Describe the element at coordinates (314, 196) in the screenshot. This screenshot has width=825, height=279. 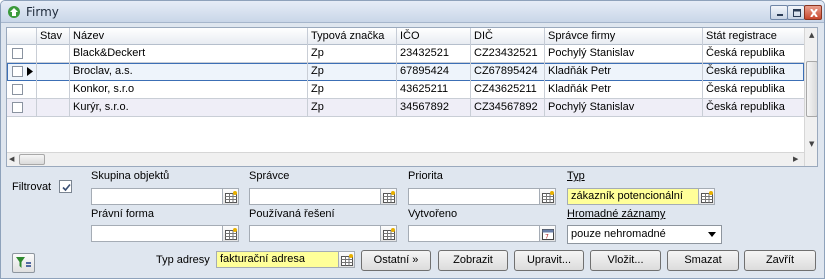
I see `spravce-input` at that location.